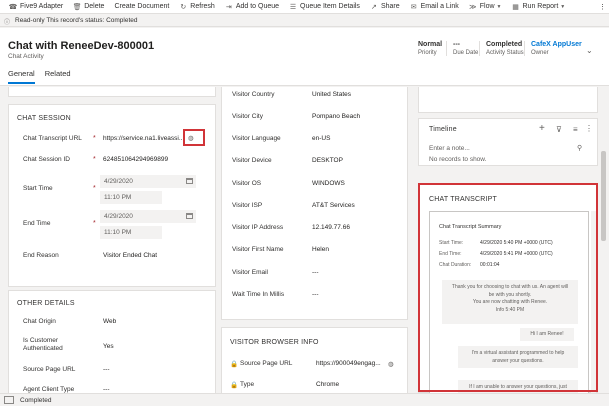 This screenshot has height=406, width=609. Describe the element at coordinates (247, 205) in the screenshot. I see `visitor-isp-label: Visitor ISP` at that location.